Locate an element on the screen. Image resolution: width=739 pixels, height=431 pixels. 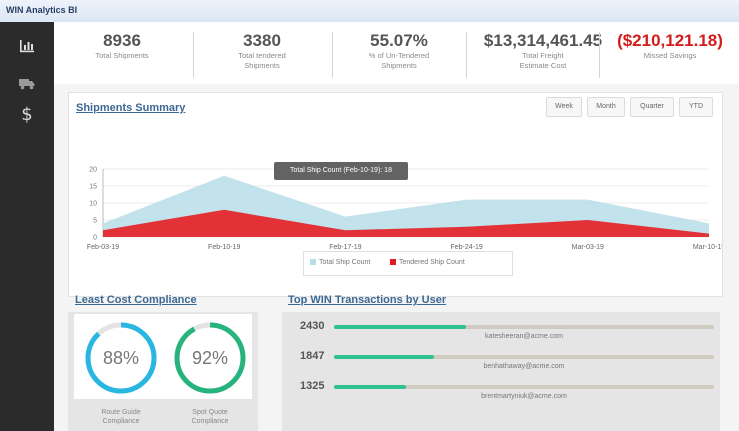
x-tick-label: Mar-03-19 is located at coordinates (588, 247).